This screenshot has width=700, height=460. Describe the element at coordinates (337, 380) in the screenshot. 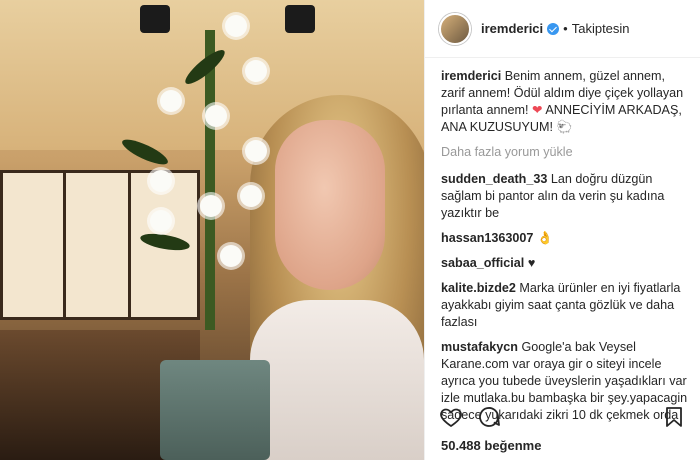

I see `photo-shoulder` at that location.